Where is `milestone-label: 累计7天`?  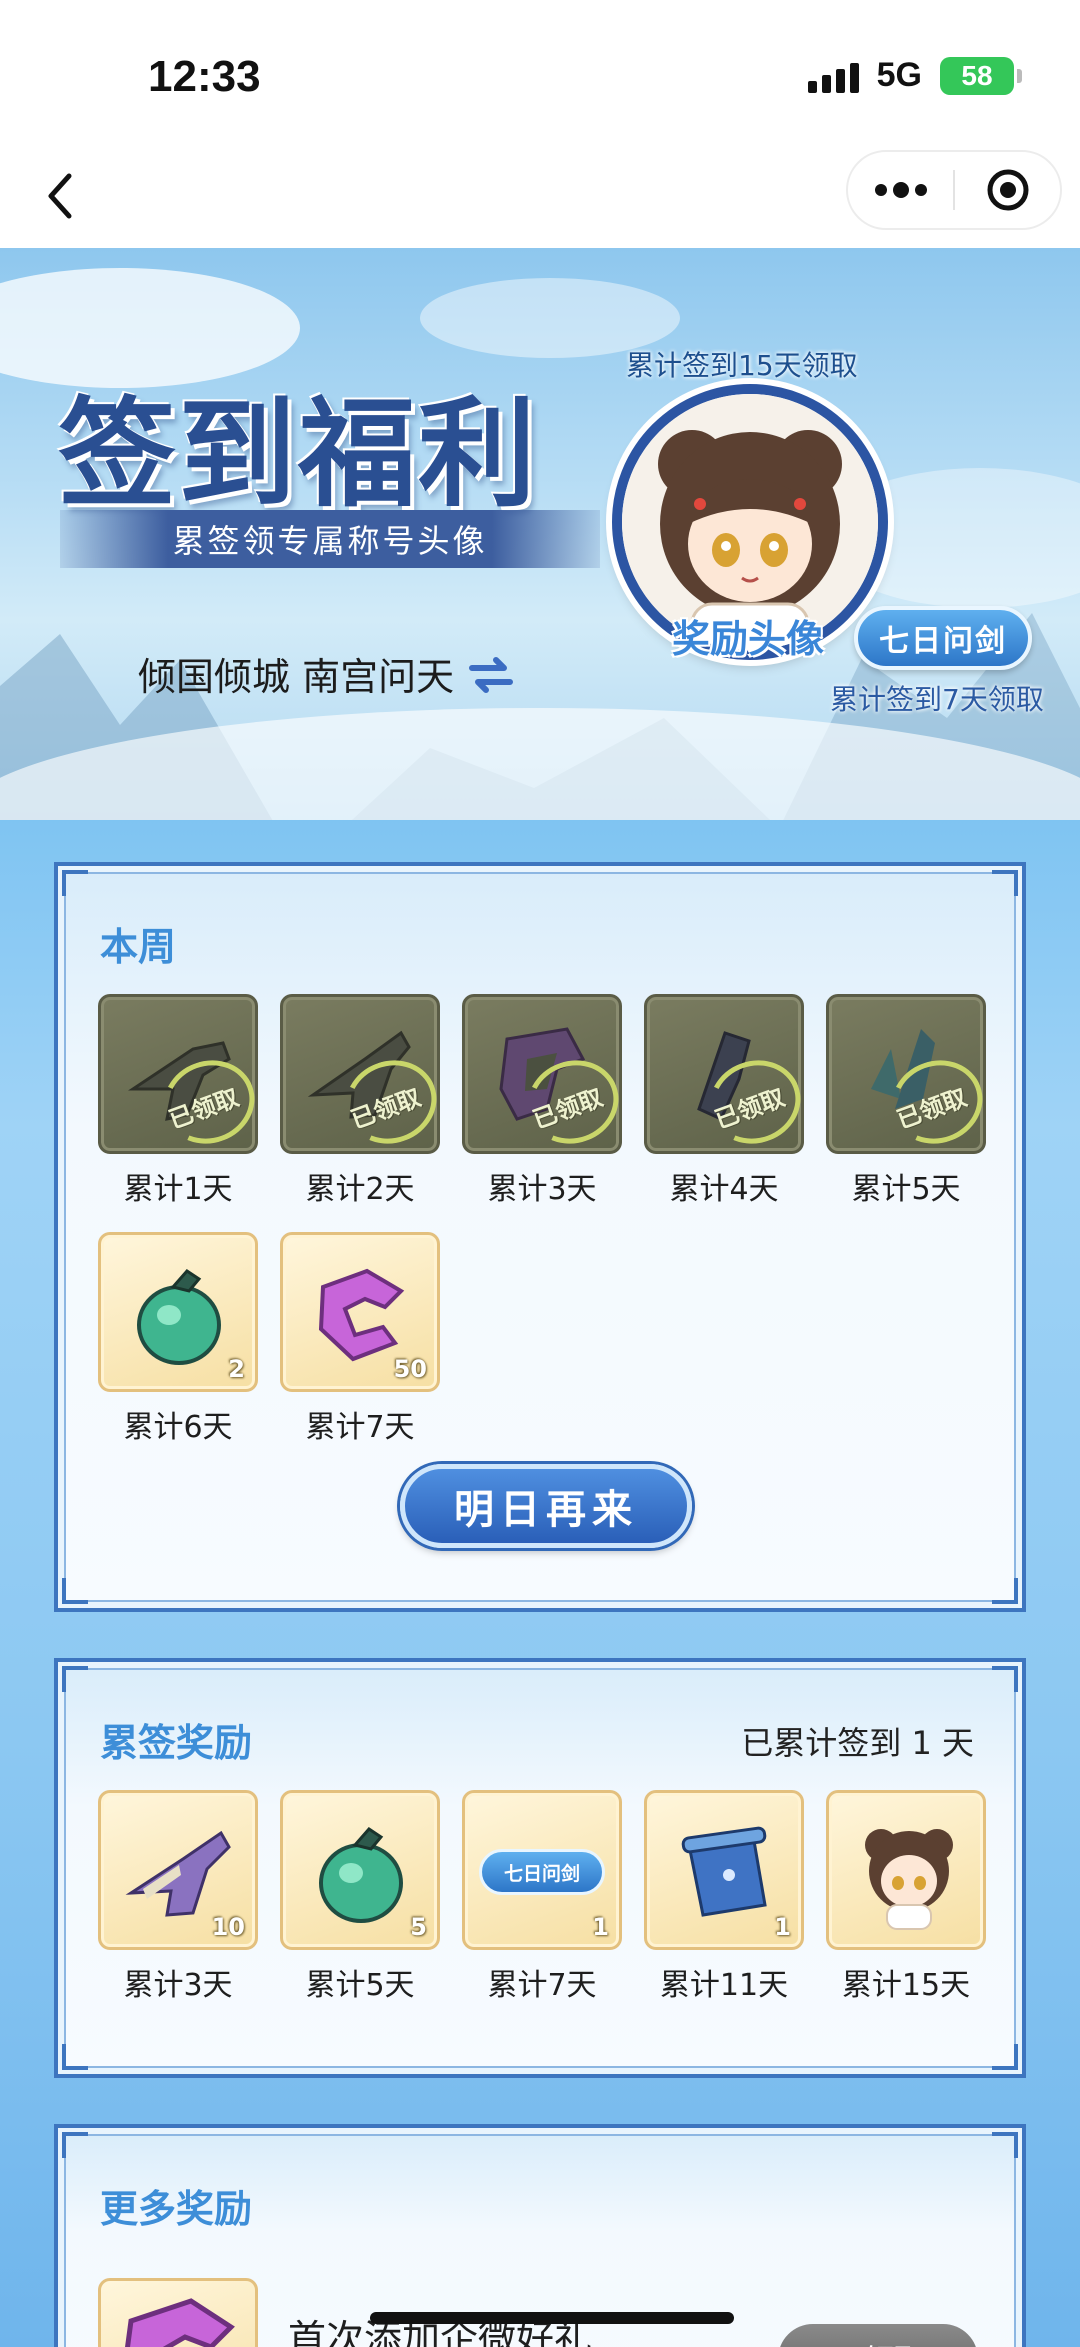 milestone-label: 累计7天 is located at coordinates (542, 1985).